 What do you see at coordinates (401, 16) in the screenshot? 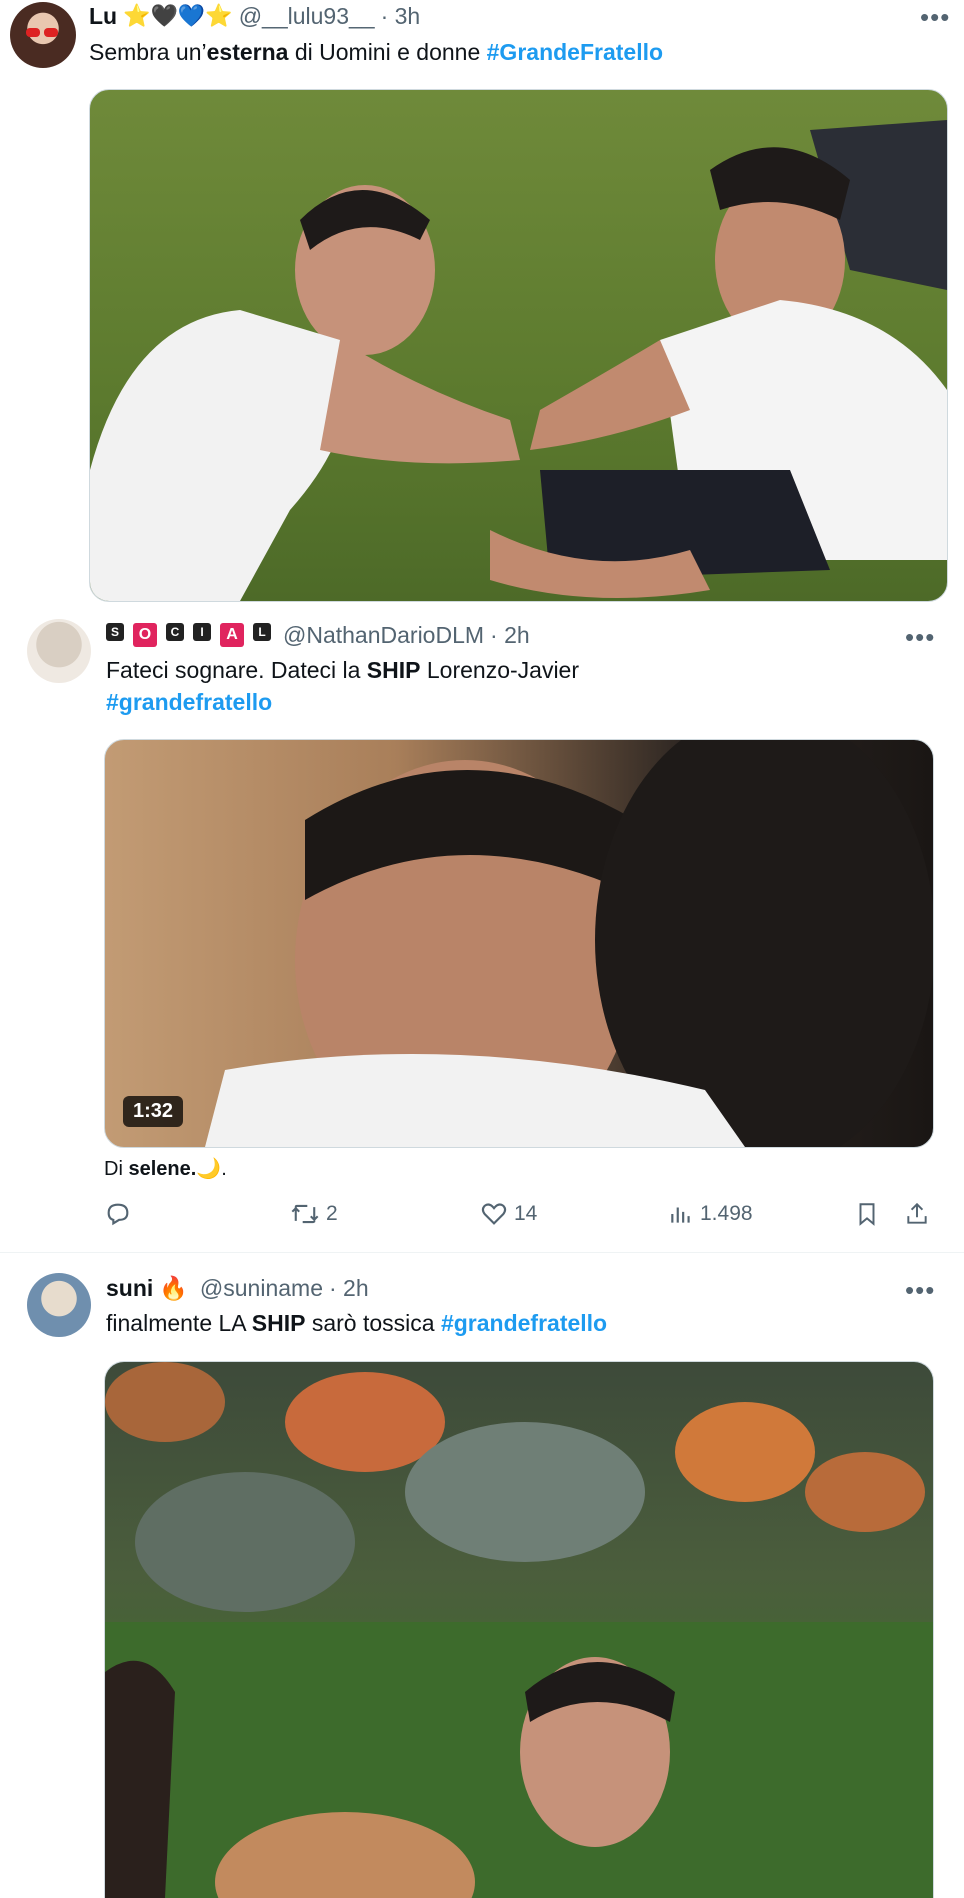
I see `timestamp: · 3h` at bounding box center [401, 16].